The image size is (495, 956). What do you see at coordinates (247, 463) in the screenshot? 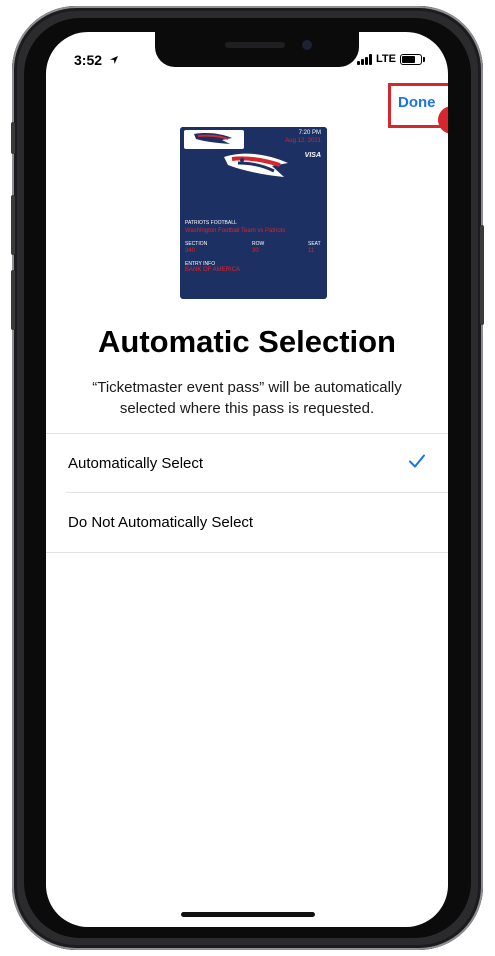
I see `option-automatically-select: Automatically Select` at bounding box center [247, 463].